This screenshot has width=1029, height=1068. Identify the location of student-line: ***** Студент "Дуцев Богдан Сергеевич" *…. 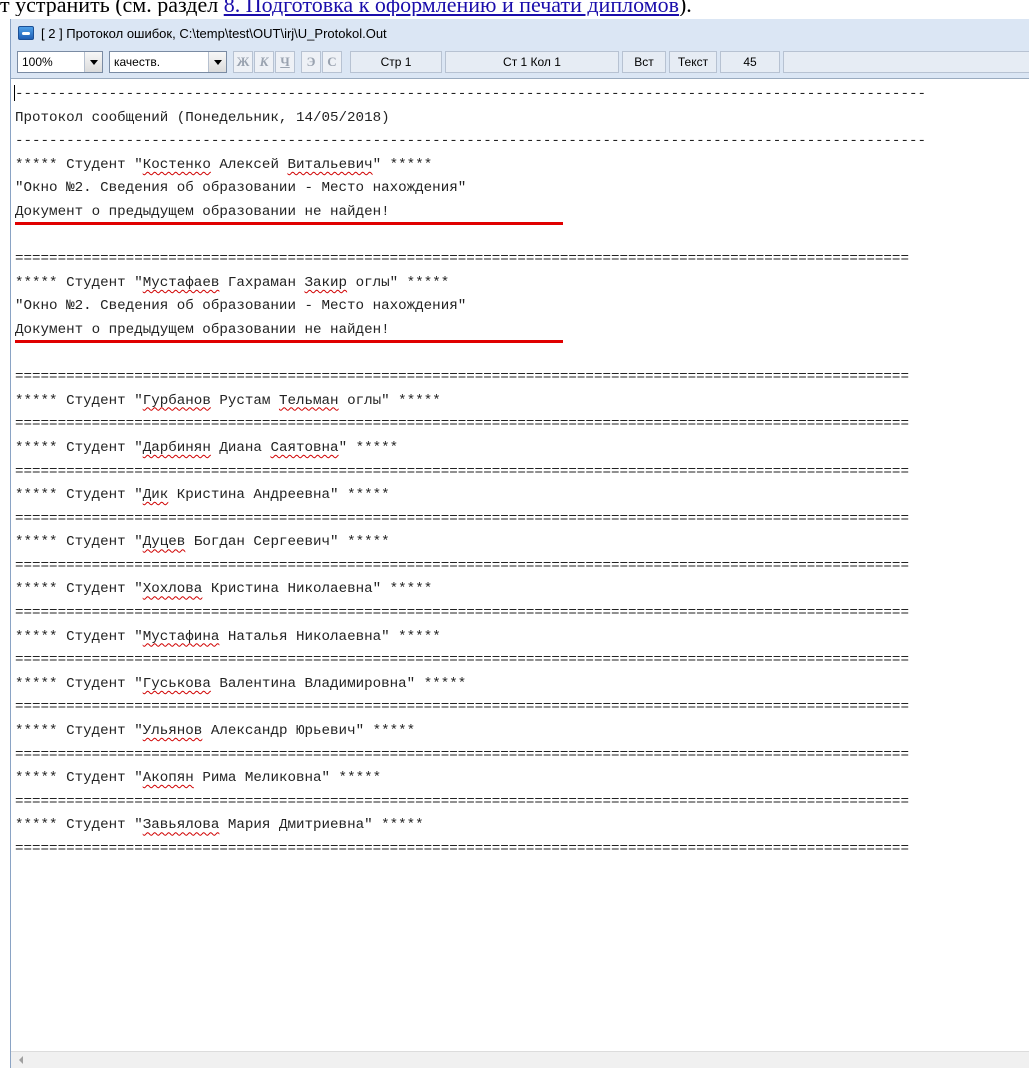
(202, 542).